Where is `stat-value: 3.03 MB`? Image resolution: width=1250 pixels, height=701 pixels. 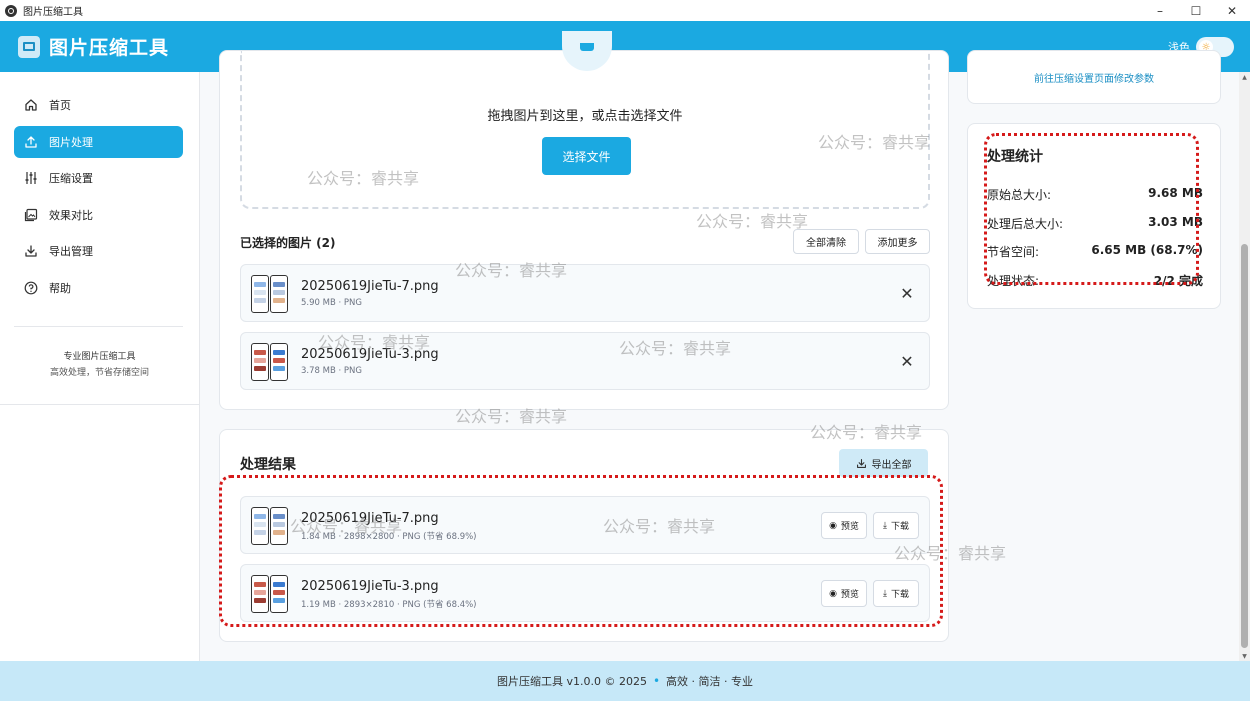 stat-value: 3.03 MB is located at coordinates (1175, 222).